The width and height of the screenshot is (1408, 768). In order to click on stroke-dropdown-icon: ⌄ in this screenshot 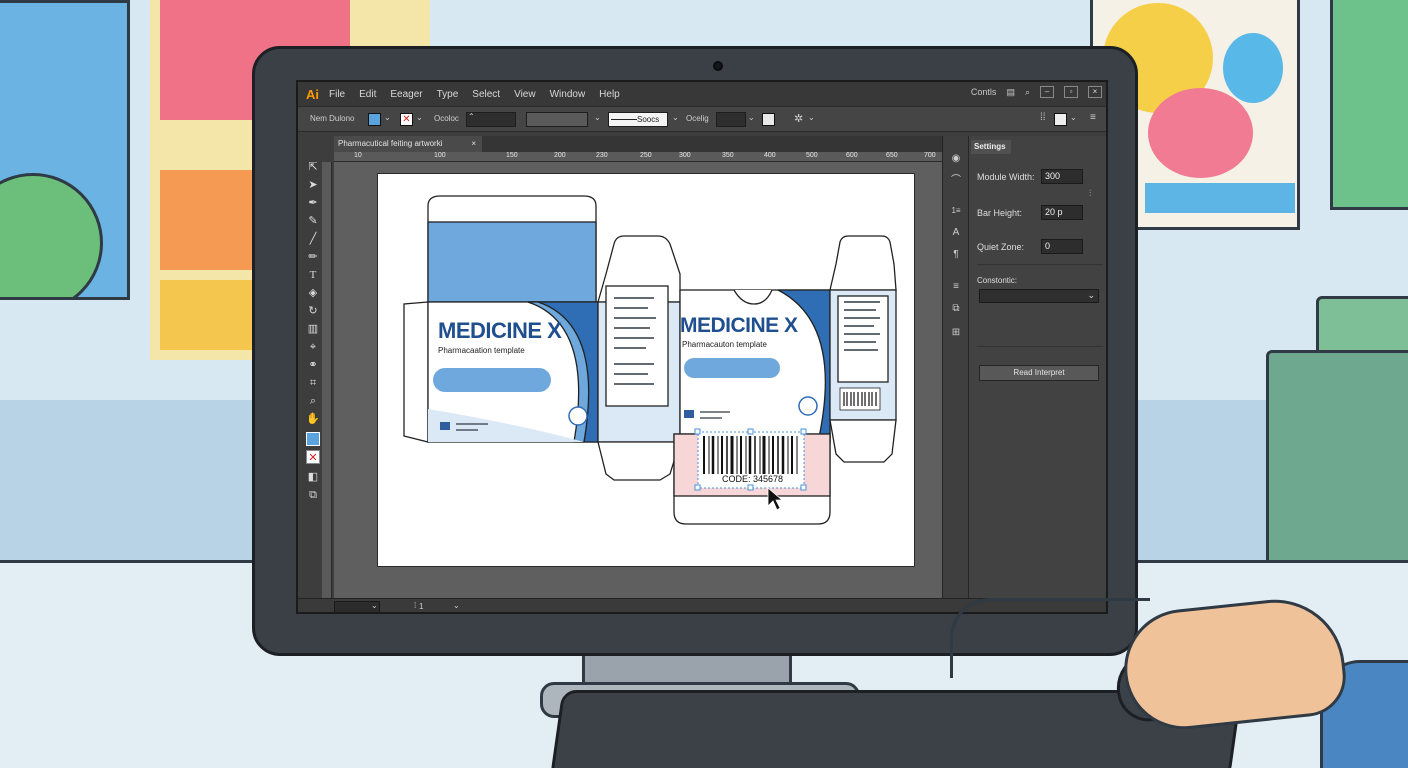, I will do `click(419, 120)`.